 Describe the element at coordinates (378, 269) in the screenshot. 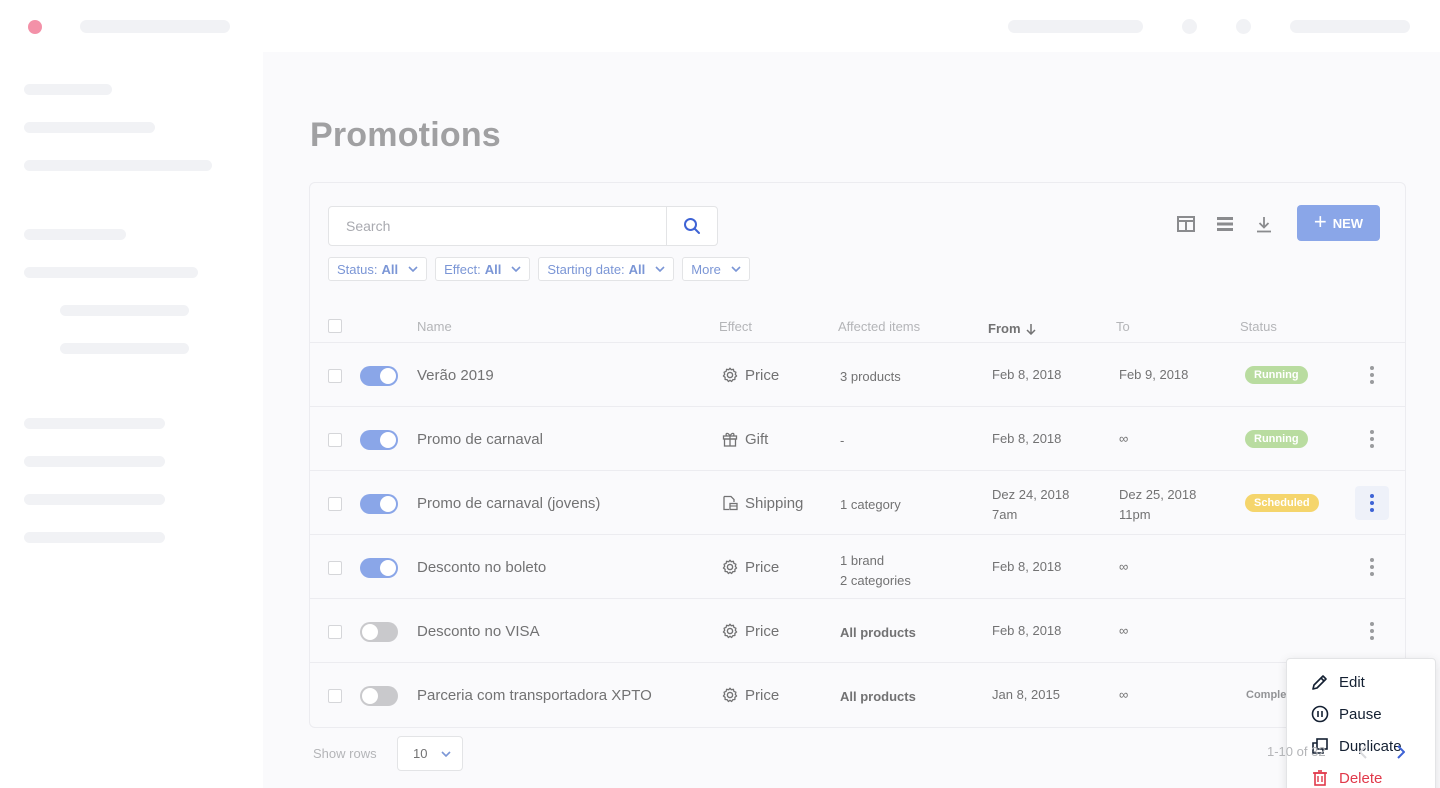

I see `filter-status: Status: All` at that location.